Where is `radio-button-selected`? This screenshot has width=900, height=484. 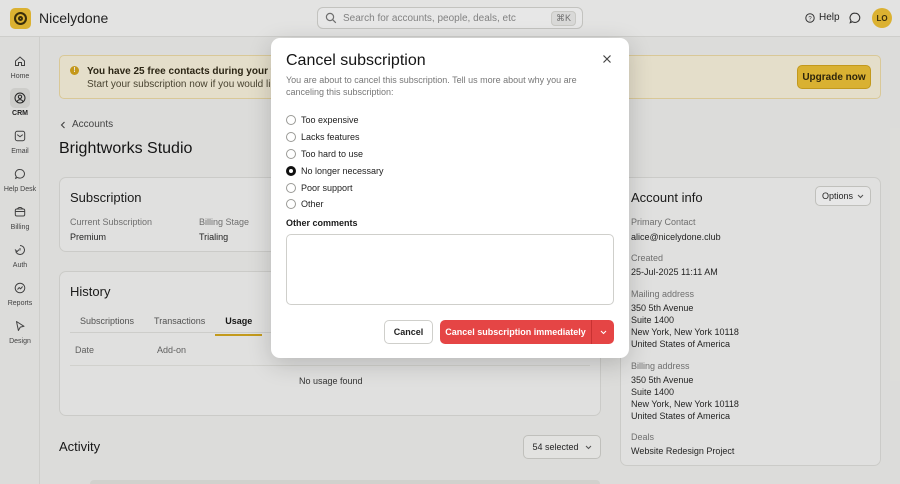
radio-button-selected is located at coordinates (291, 170).